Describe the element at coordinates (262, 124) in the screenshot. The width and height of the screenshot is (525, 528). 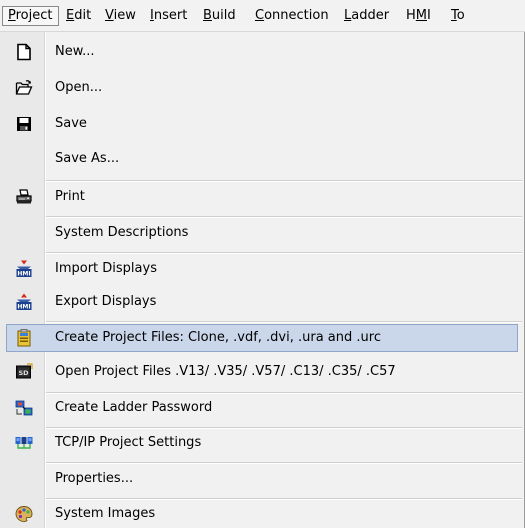
I see `menu-item-save: Save` at that location.